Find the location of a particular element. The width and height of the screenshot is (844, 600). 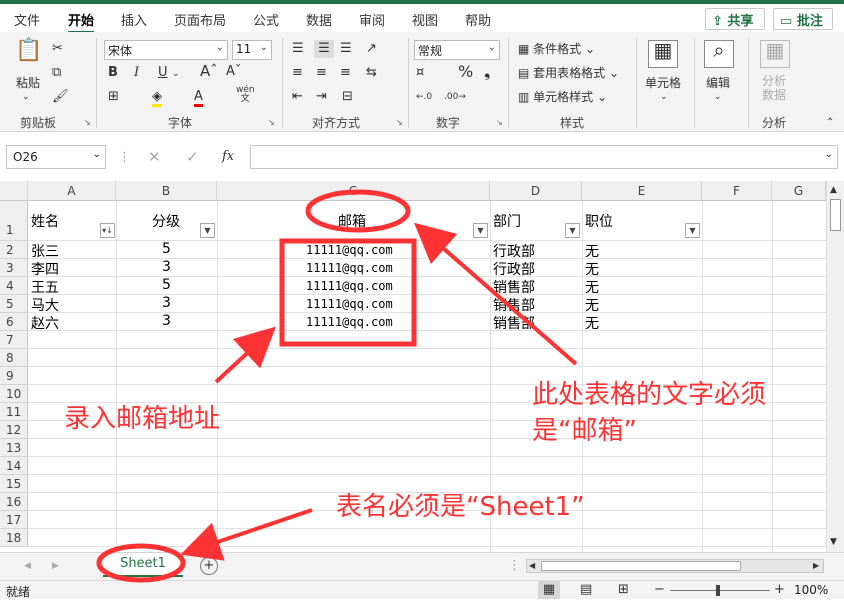

percent-icon: % is located at coordinates (465, 72).